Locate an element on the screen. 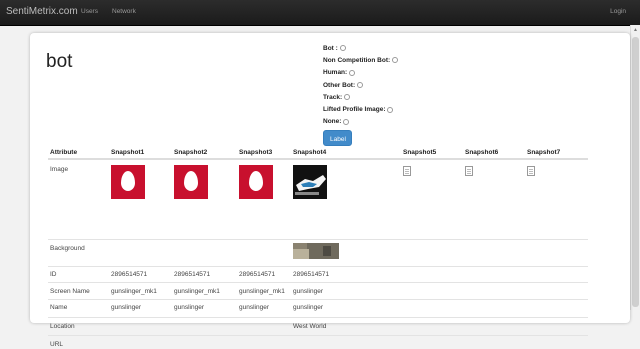 This screenshot has width=640, height=349. nav-link-network: Network is located at coordinates (124, 11).